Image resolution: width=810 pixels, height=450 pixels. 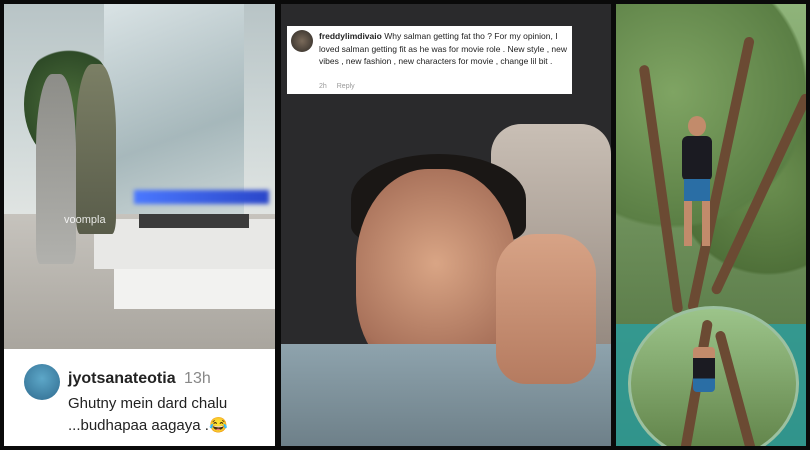 I want to click on glass-door, so click(x=174, y=111).